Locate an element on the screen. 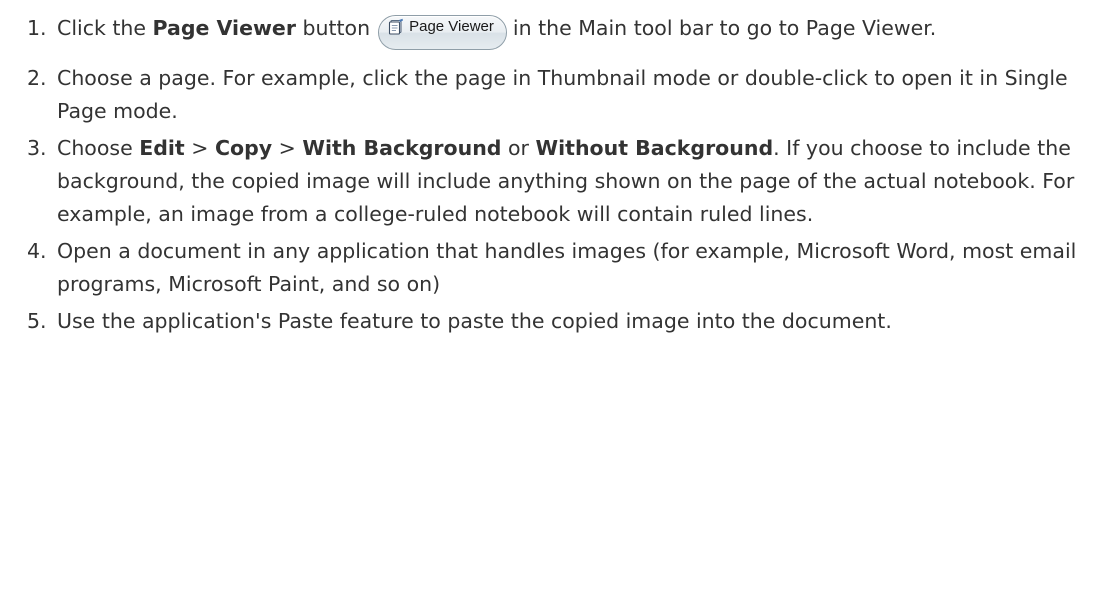 Image resolution: width=1093 pixels, height=614 pixels. step-number: 4. is located at coordinates (37, 251).